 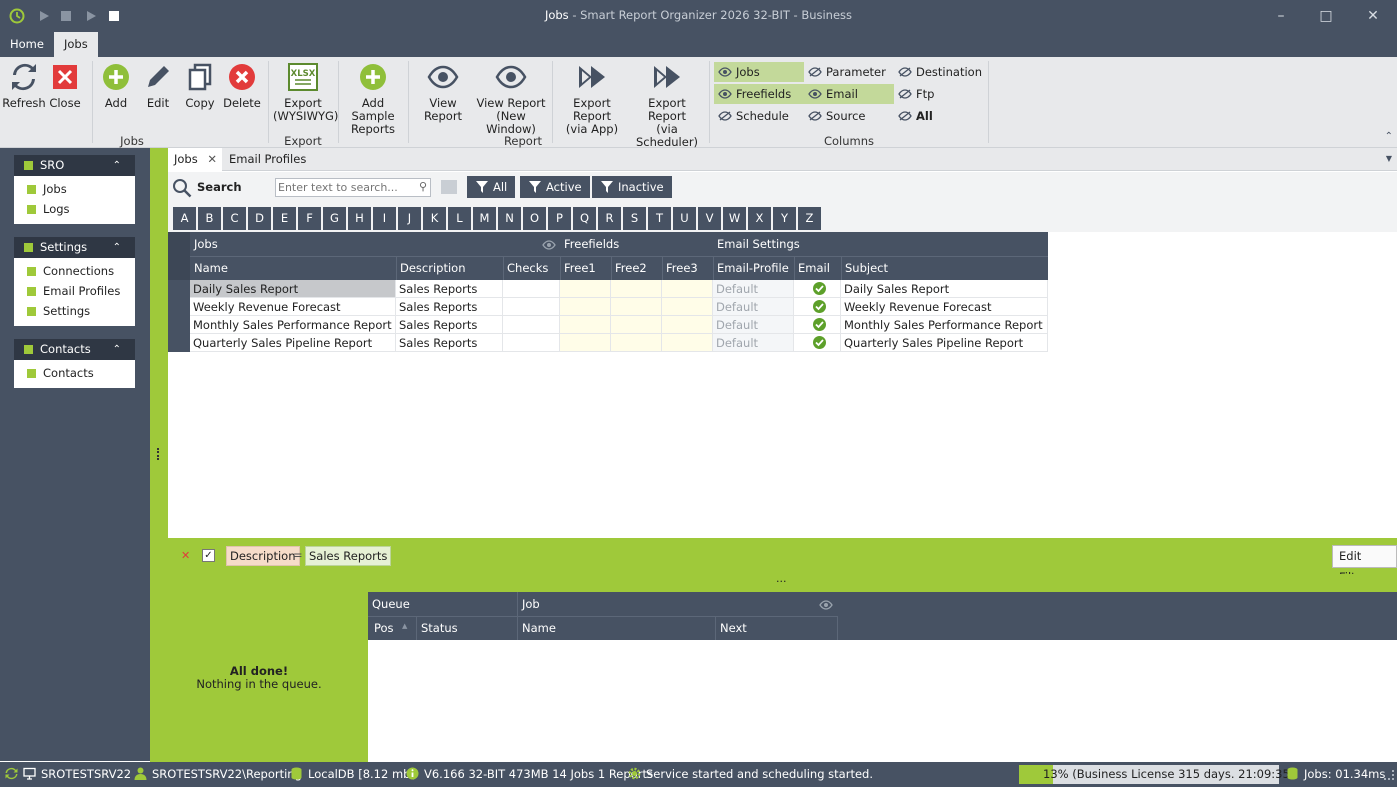 I want to click on doc-tab-jobs: Jobs ✕, so click(x=195, y=159).